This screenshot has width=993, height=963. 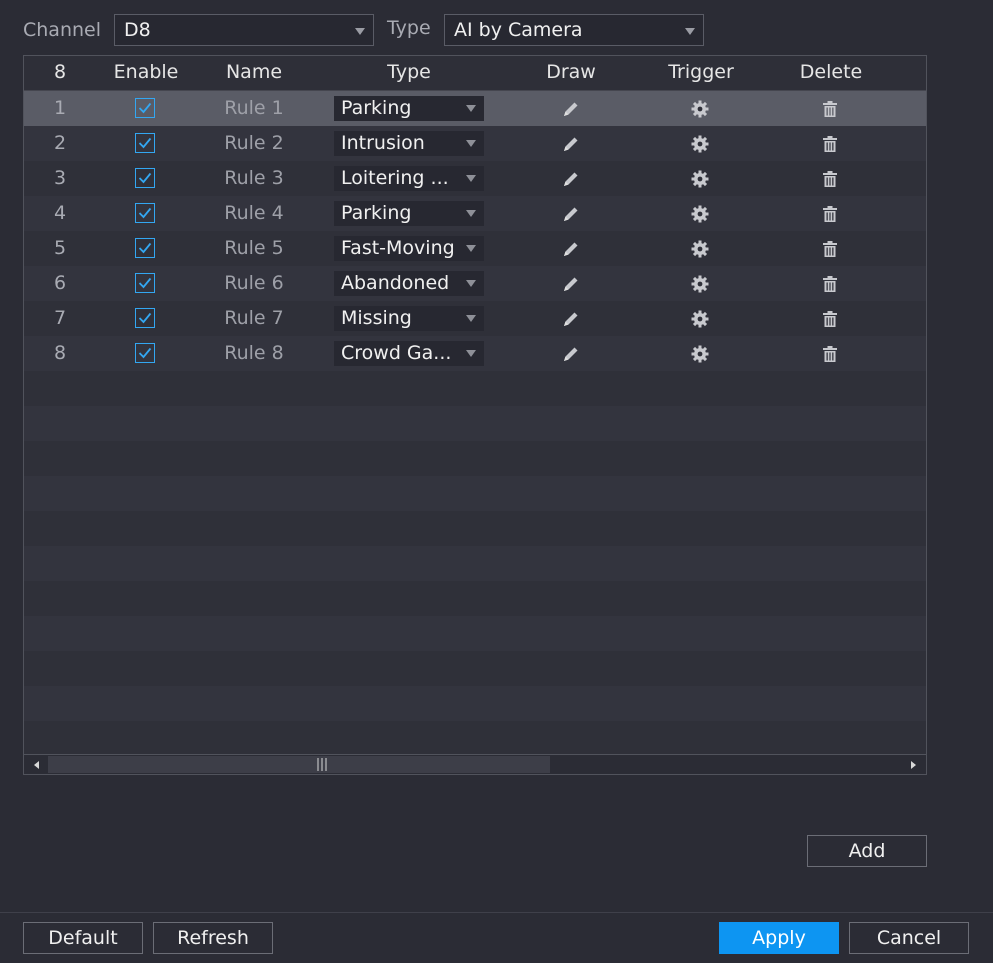 What do you see at coordinates (37, 765) in the screenshot?
I see `scroll-left-icon` at bounding box center [37, 765].